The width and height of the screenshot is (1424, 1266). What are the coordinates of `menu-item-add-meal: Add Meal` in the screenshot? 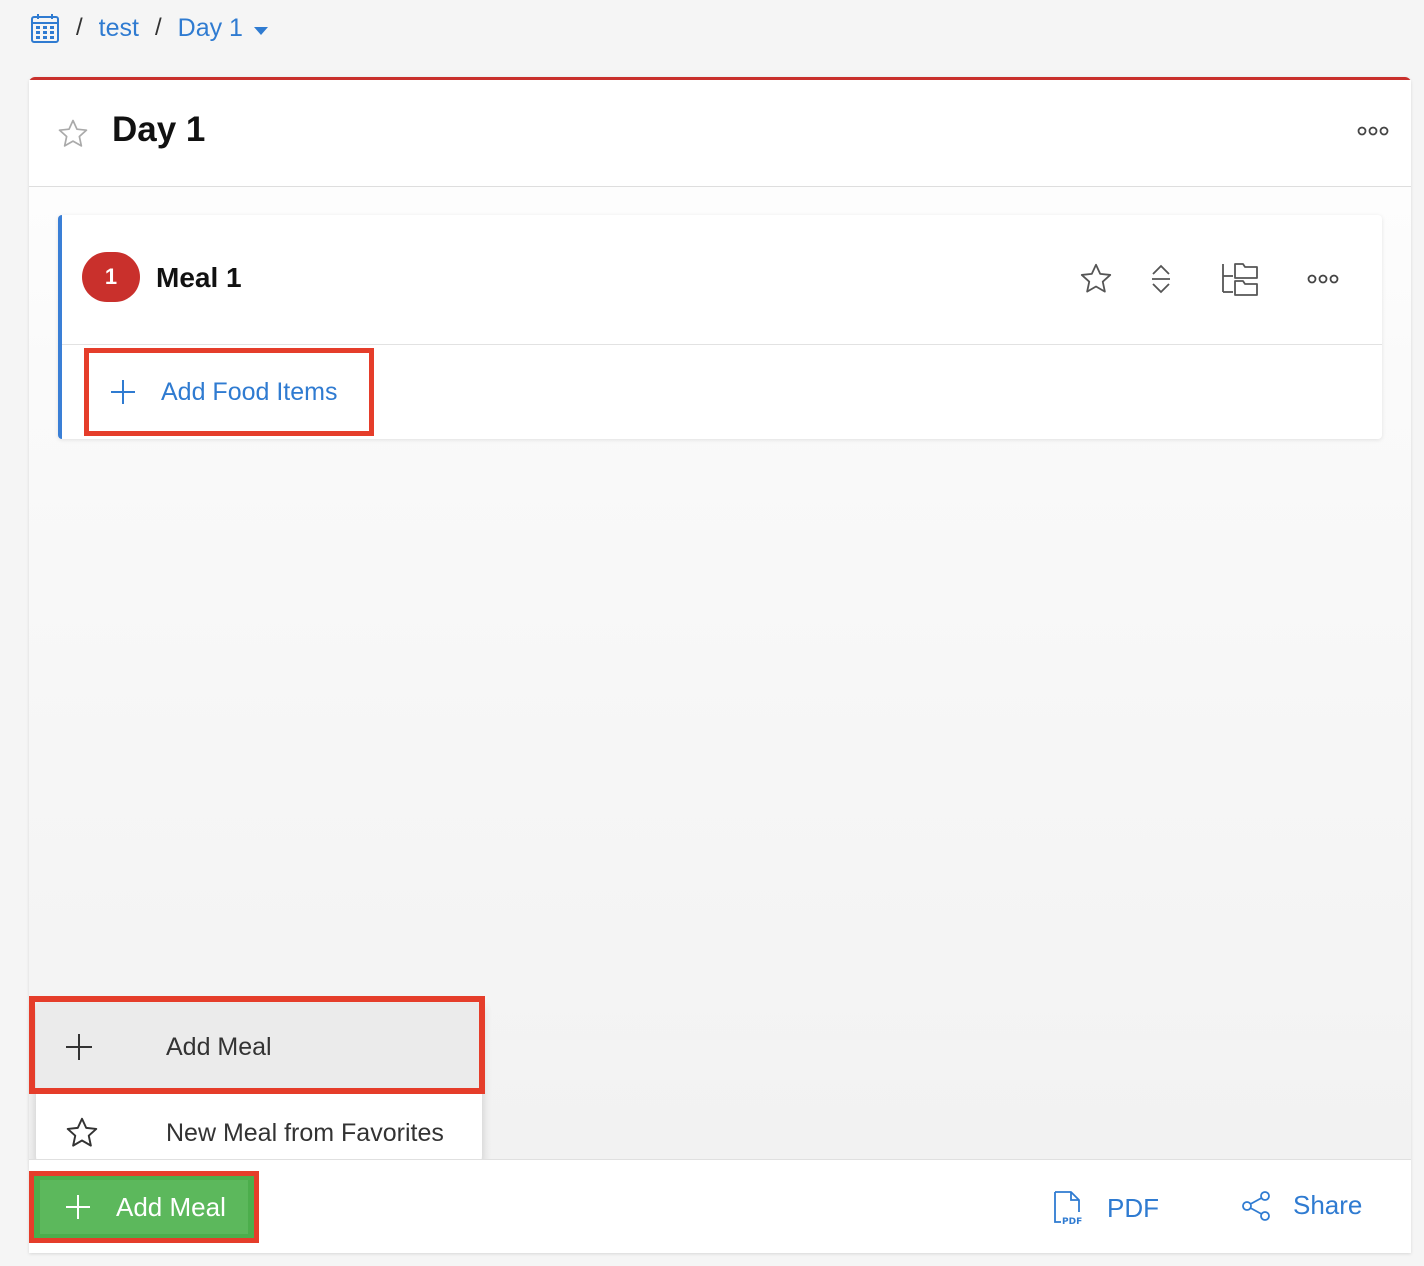 It's located at (259, 1047).